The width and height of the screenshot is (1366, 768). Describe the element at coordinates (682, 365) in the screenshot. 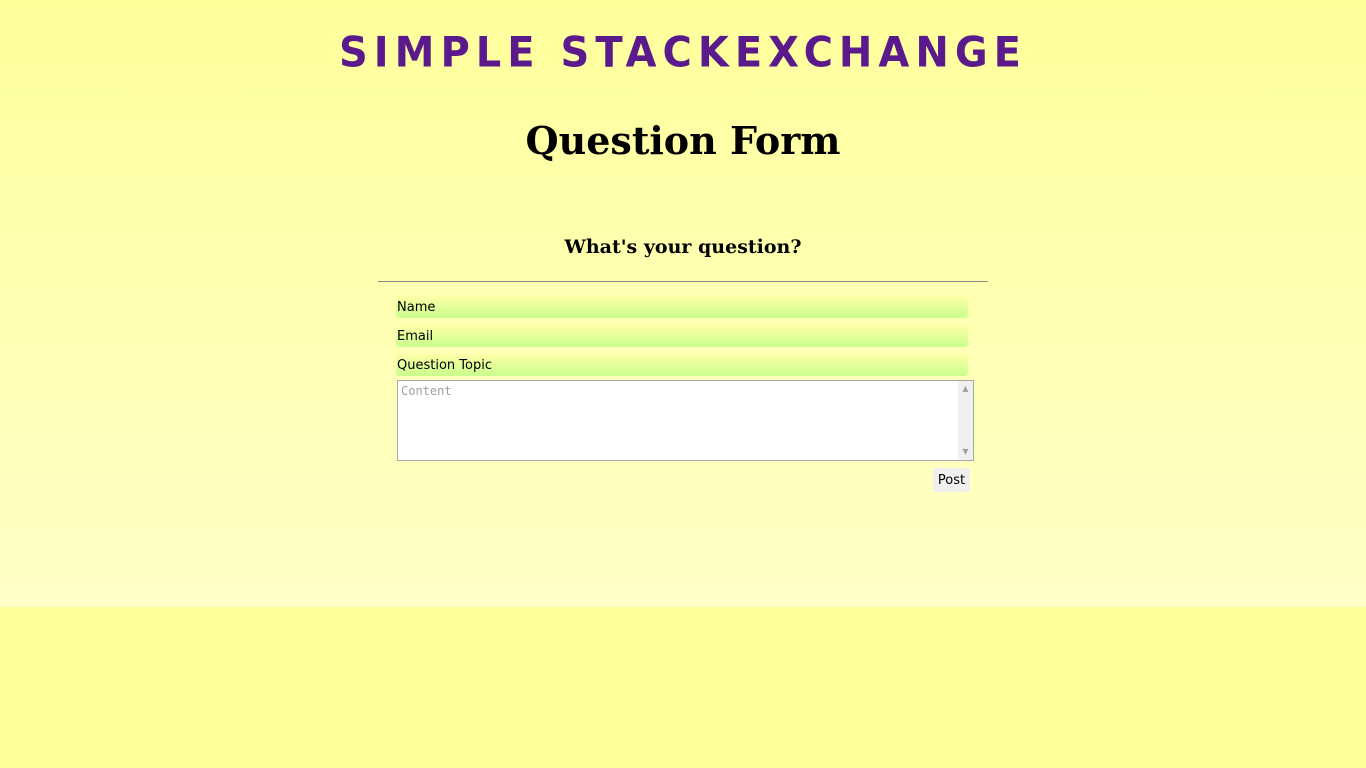

I see `question-topic-field` at that location.